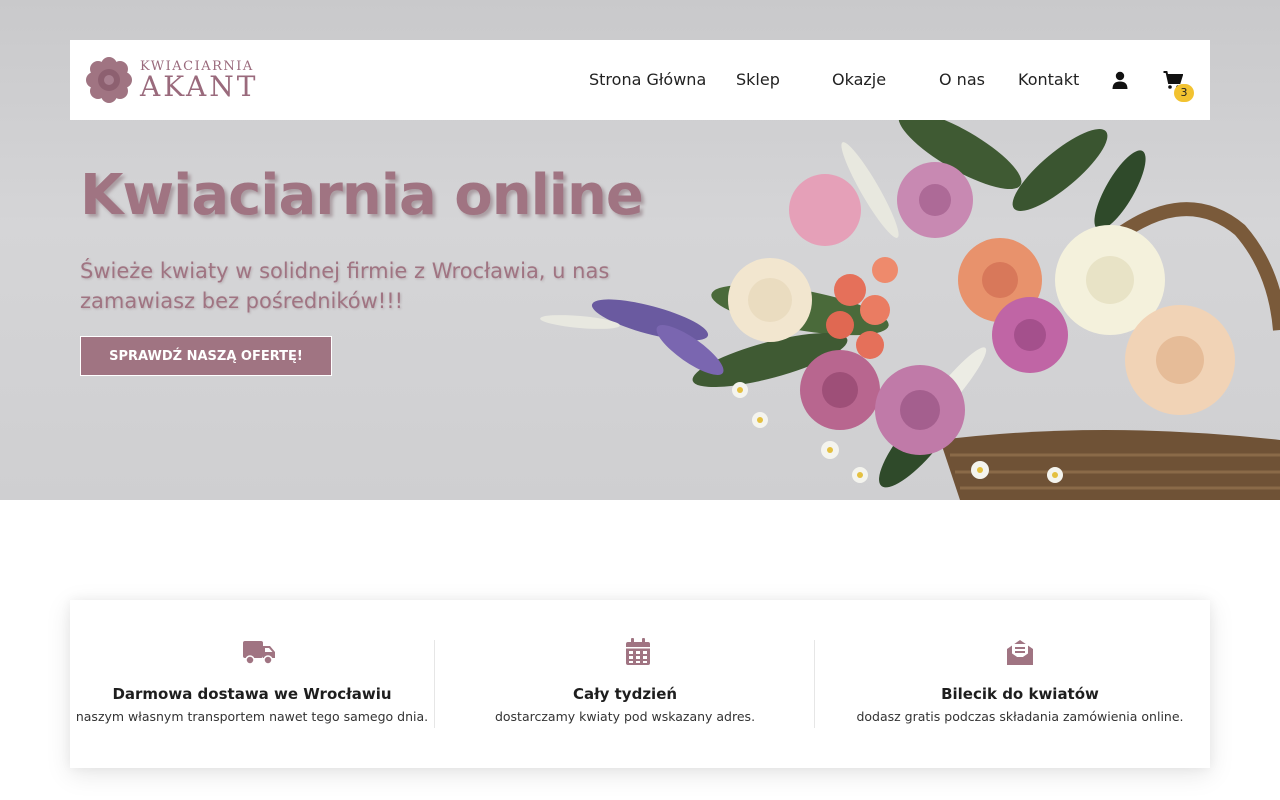  I want to click on feature-title: Cały tydzień, so click(625, 694).